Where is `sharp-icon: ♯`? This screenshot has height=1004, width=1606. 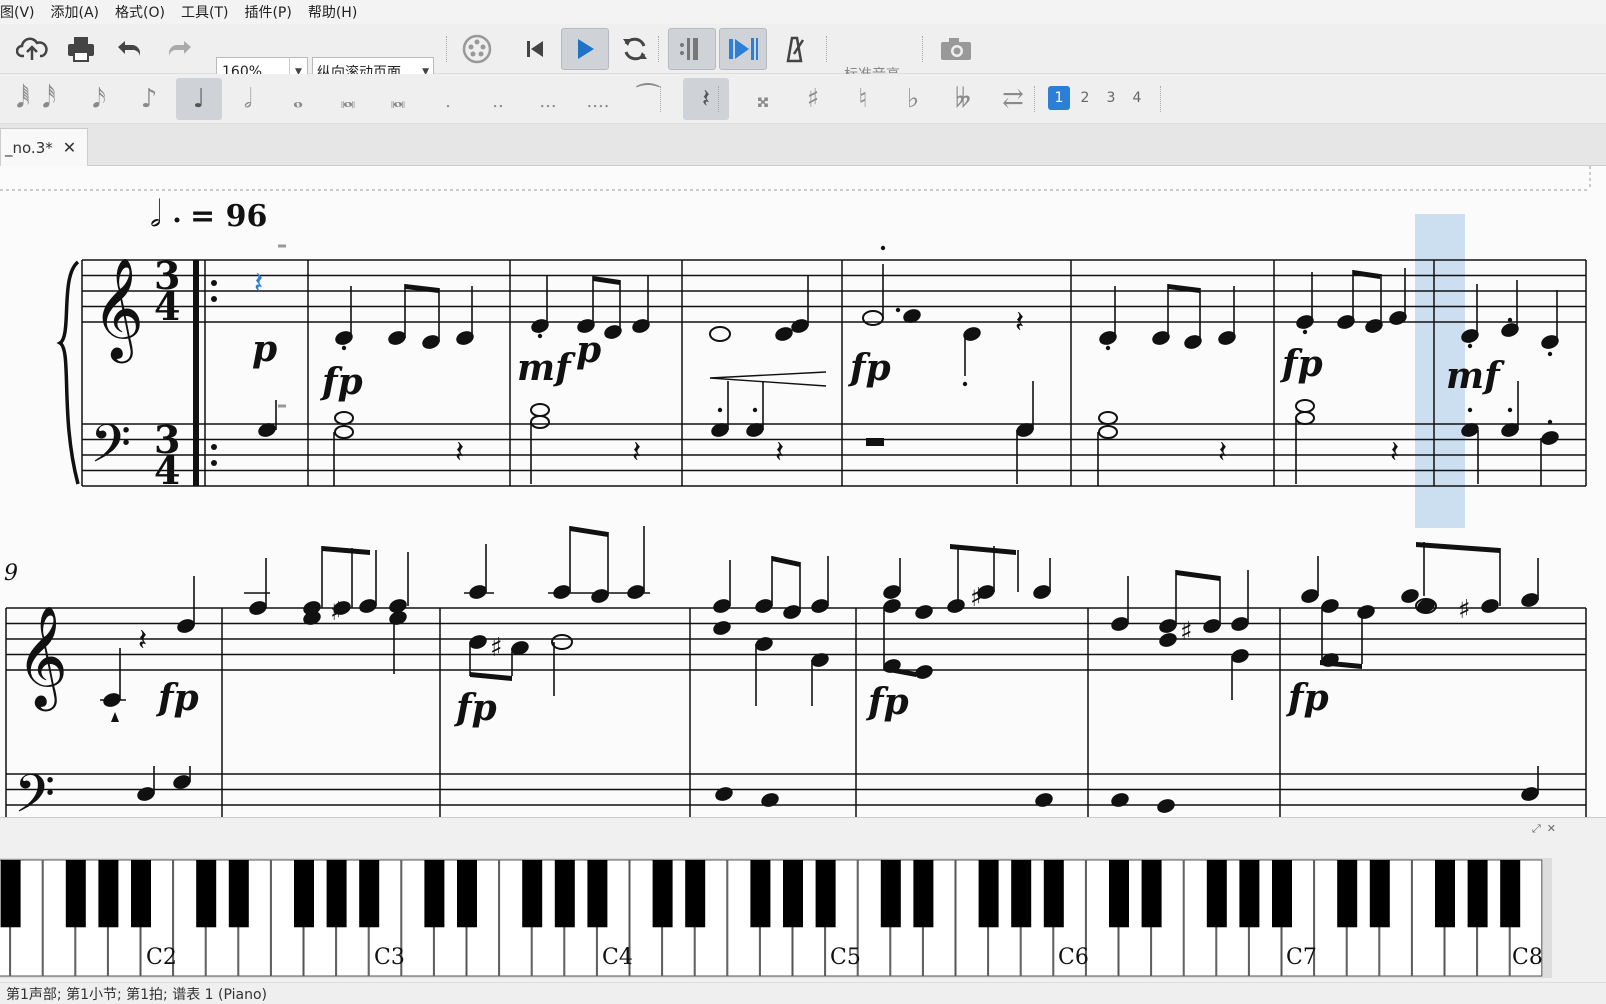 sharp-icon: ♯ is located at coordinates (813, 99).